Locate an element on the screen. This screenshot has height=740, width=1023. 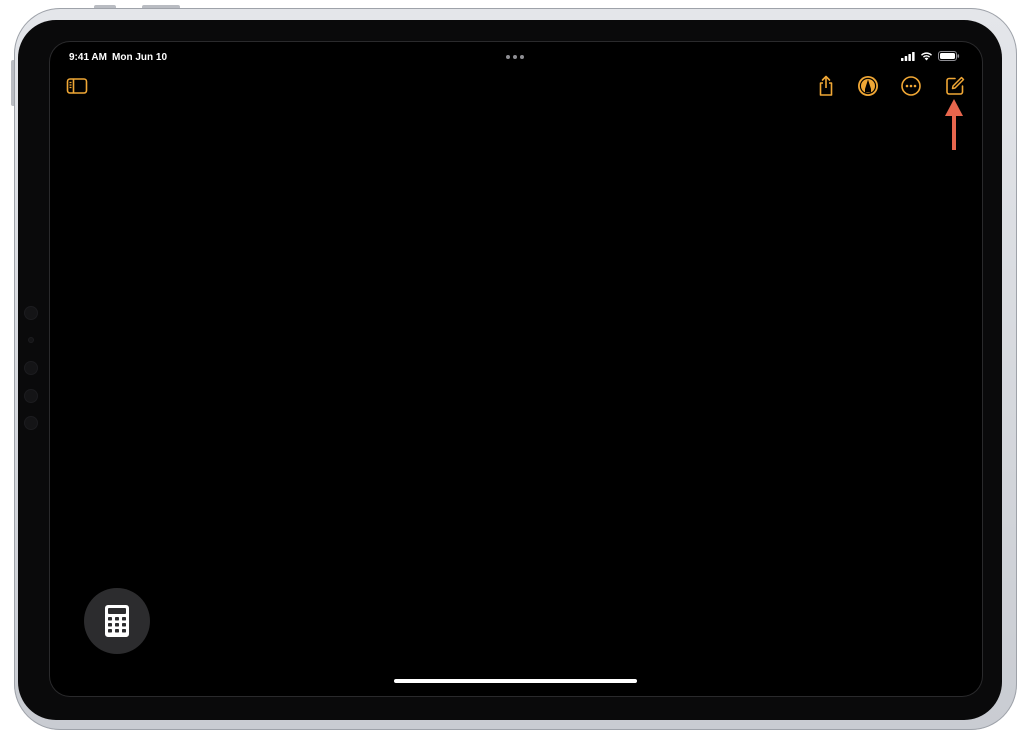
front-camera is located at coordinates (31, 368).